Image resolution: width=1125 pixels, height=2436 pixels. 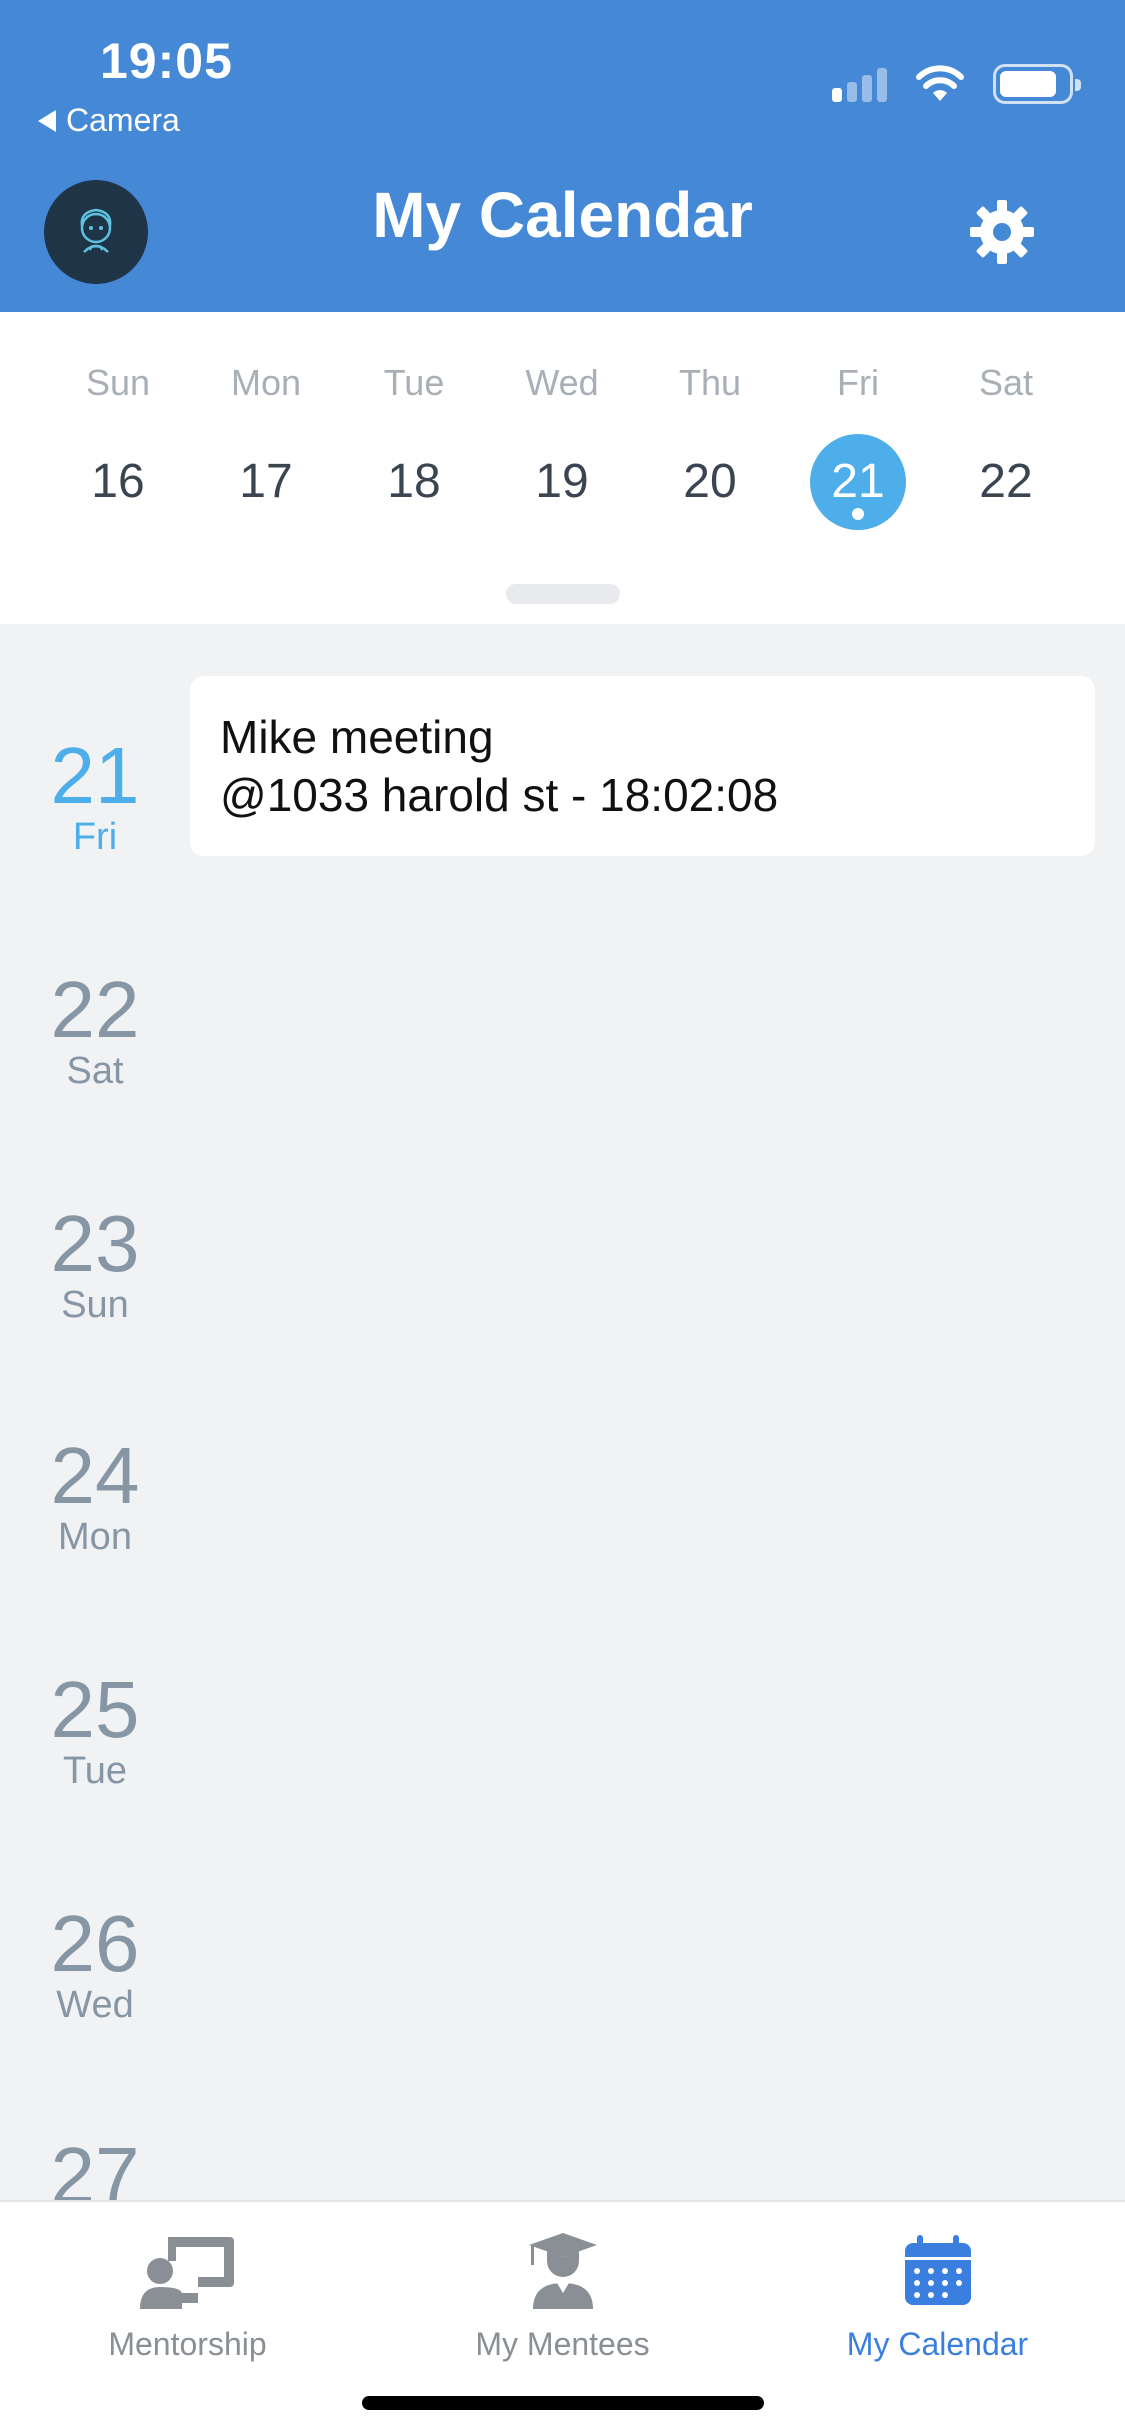 What do you see at coordinates (562, 482) in the screenshot?
I see `week-day-number: 19` at bounding box center [562, 482].